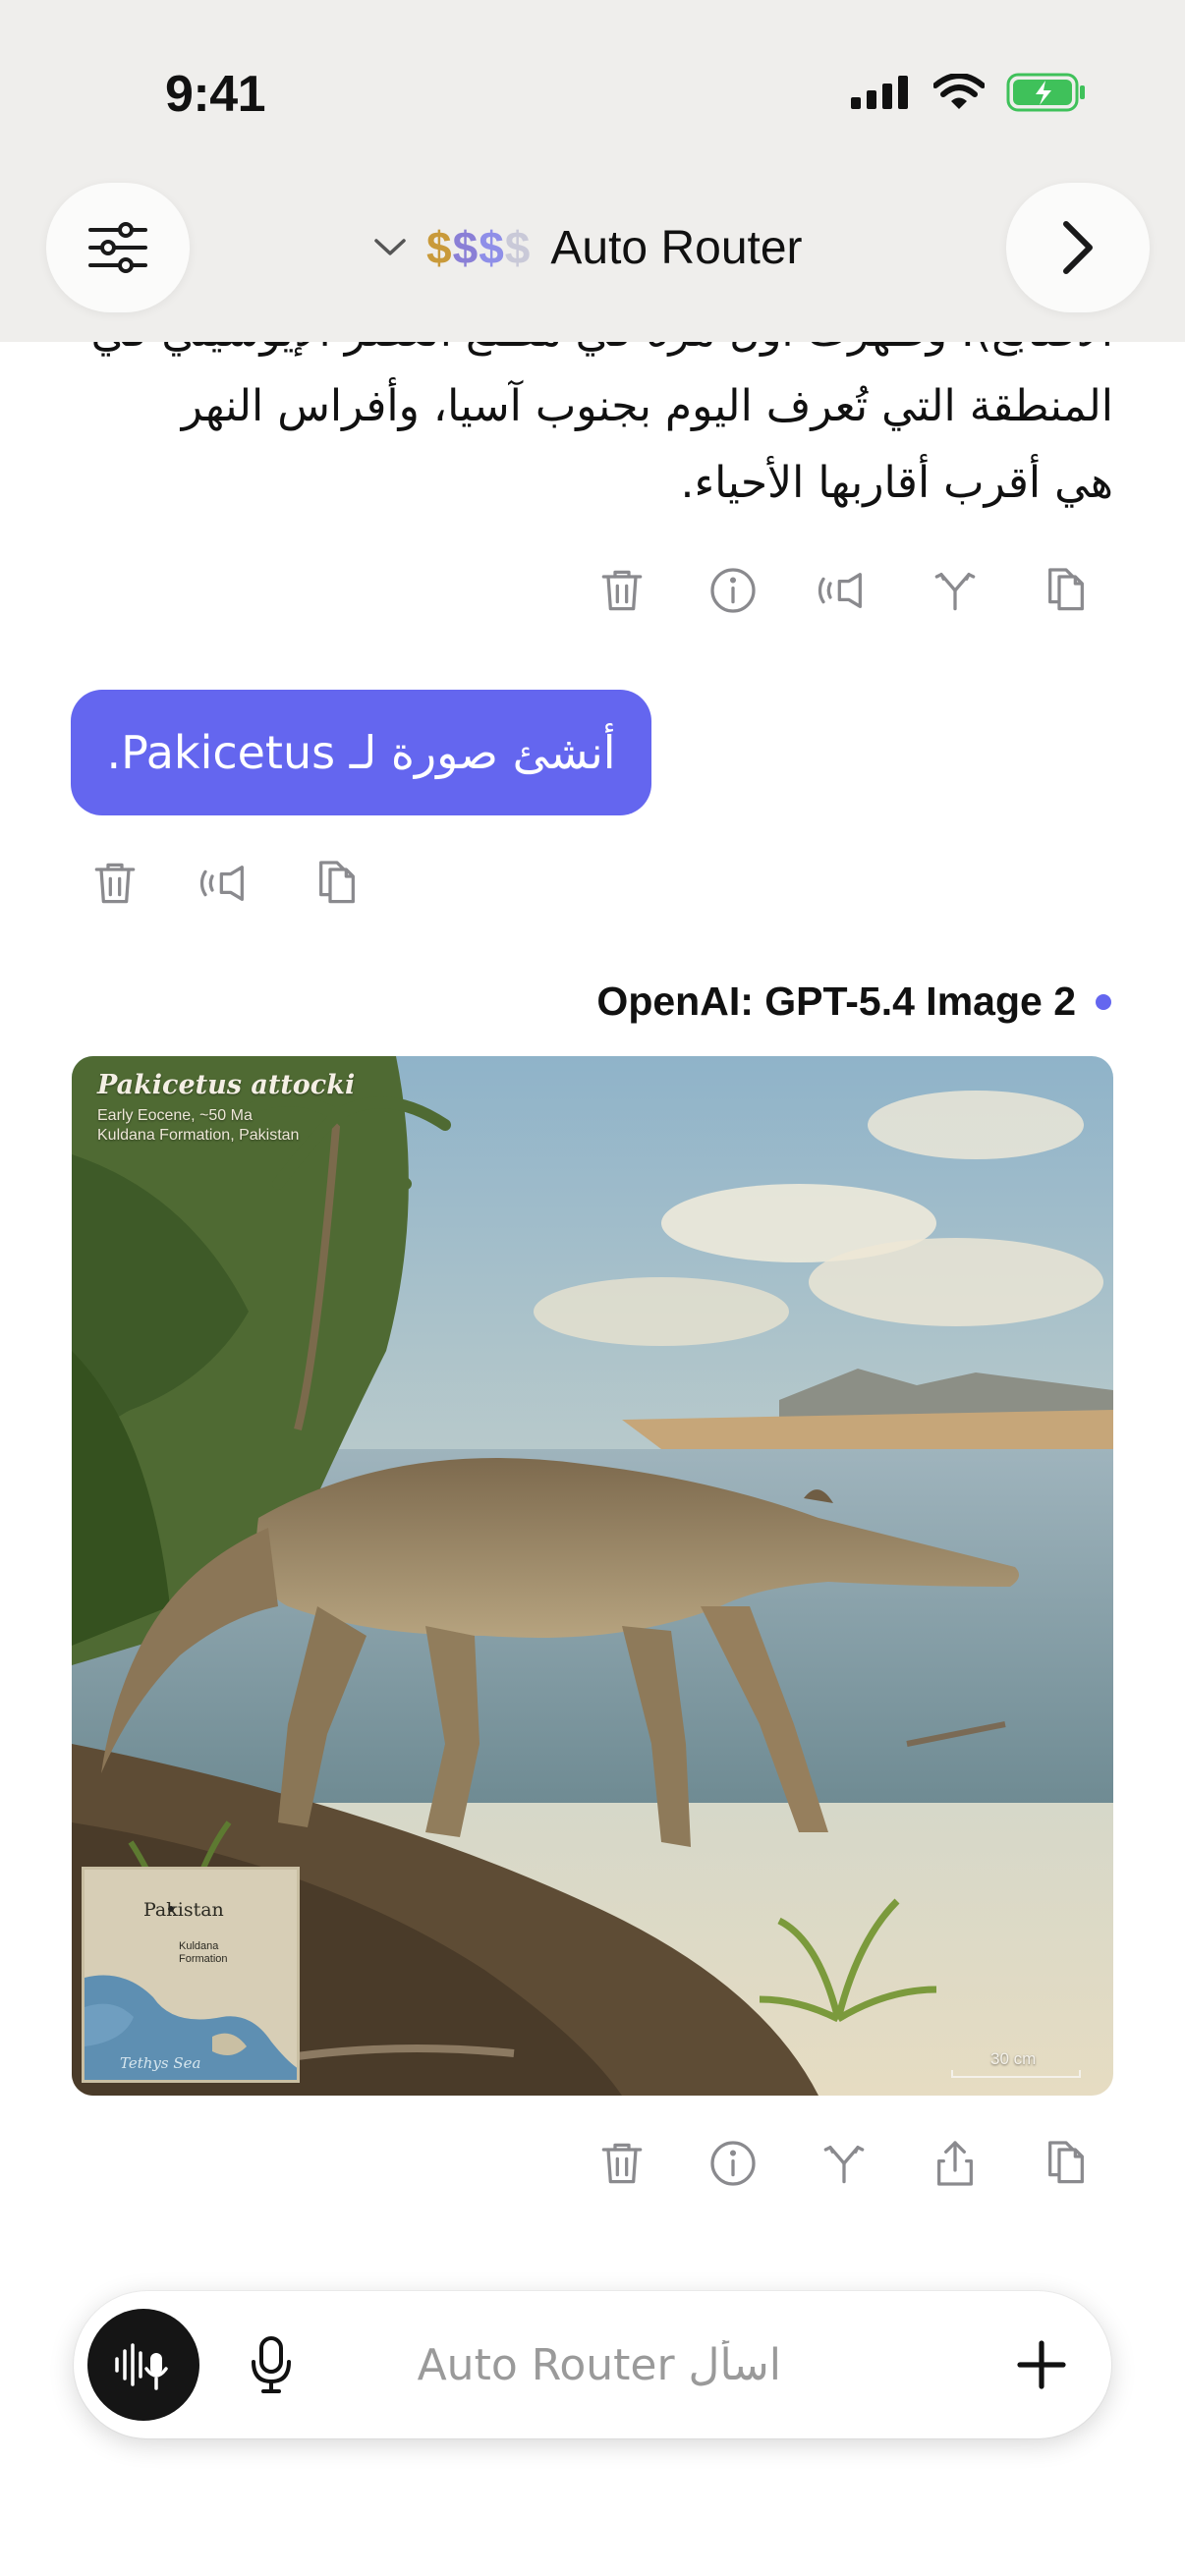 This screenshot has height=2576, width=1185. I want to click on app-header: 9:41 $$$$ Auto Router, so click(592, 171).